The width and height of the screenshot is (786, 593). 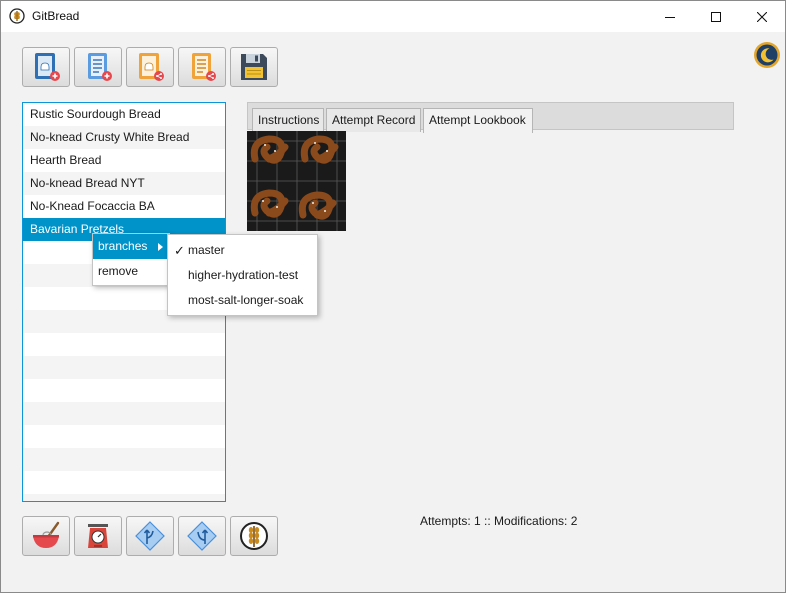 I want to click on maximize-button, so click(x=716, y=16).